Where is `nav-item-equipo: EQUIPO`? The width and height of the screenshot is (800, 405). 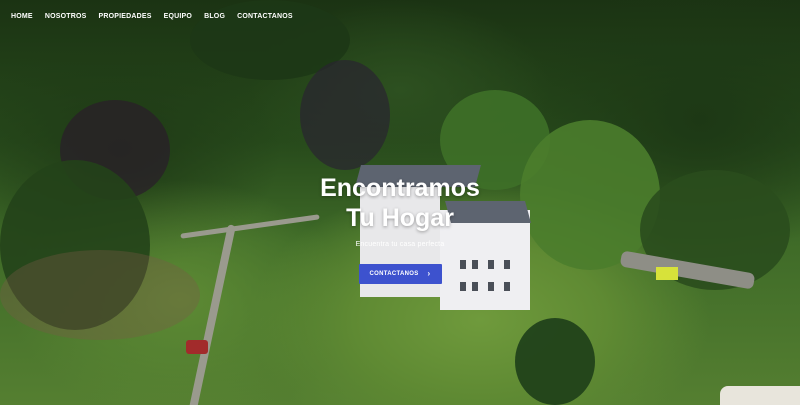 nav-item-equipo: EQUIPO is located at coordinates (178, 16).